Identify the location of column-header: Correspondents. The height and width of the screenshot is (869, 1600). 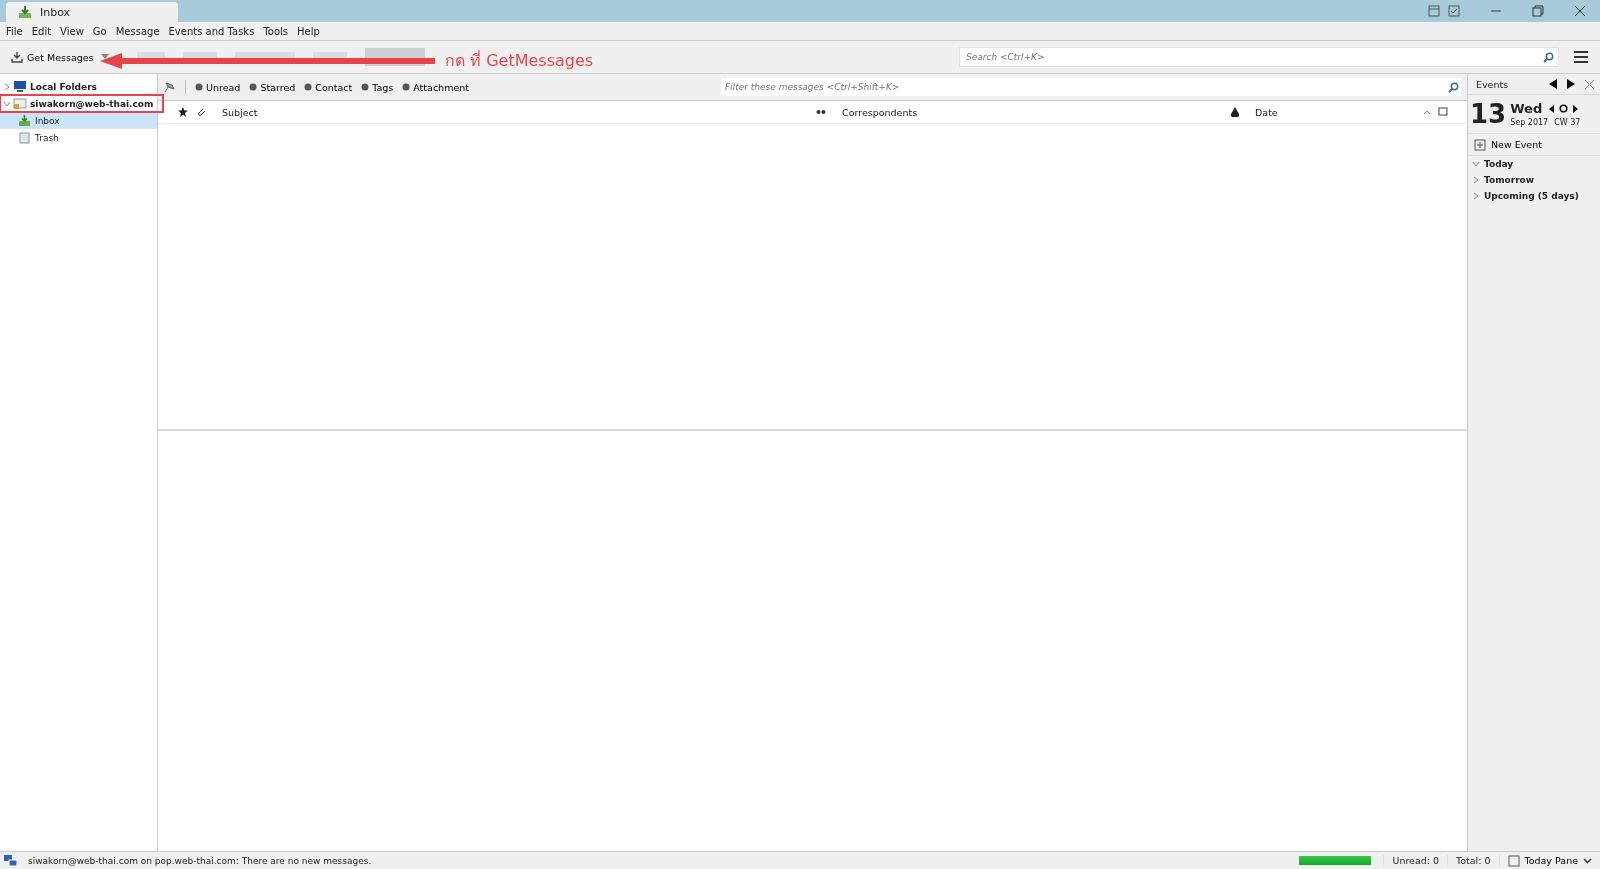
(1028, 112).